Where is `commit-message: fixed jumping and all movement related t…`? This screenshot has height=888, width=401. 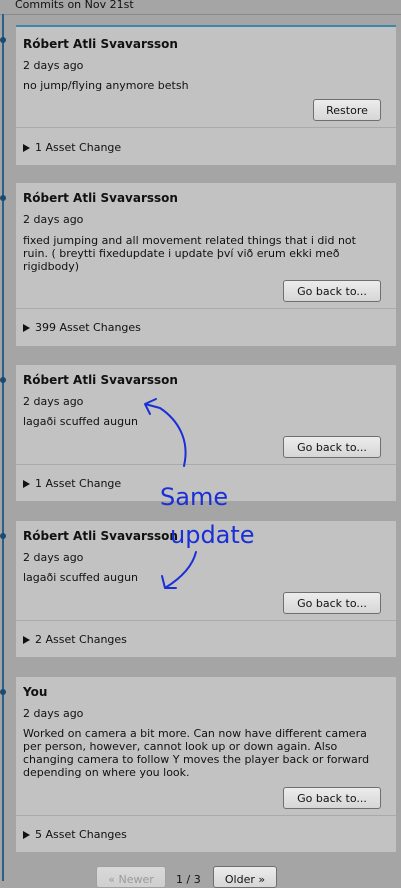
commit-message: fixed jumping and all movement related t… is located at coordinates (189, 253).